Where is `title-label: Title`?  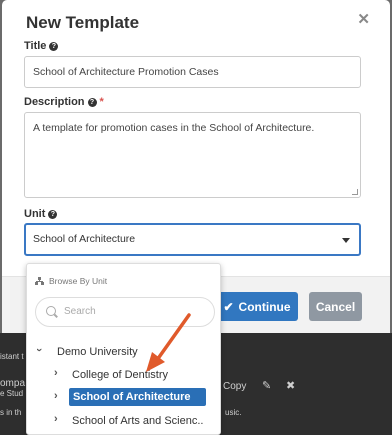 title-label: Title is located at coordinates (35, 46).